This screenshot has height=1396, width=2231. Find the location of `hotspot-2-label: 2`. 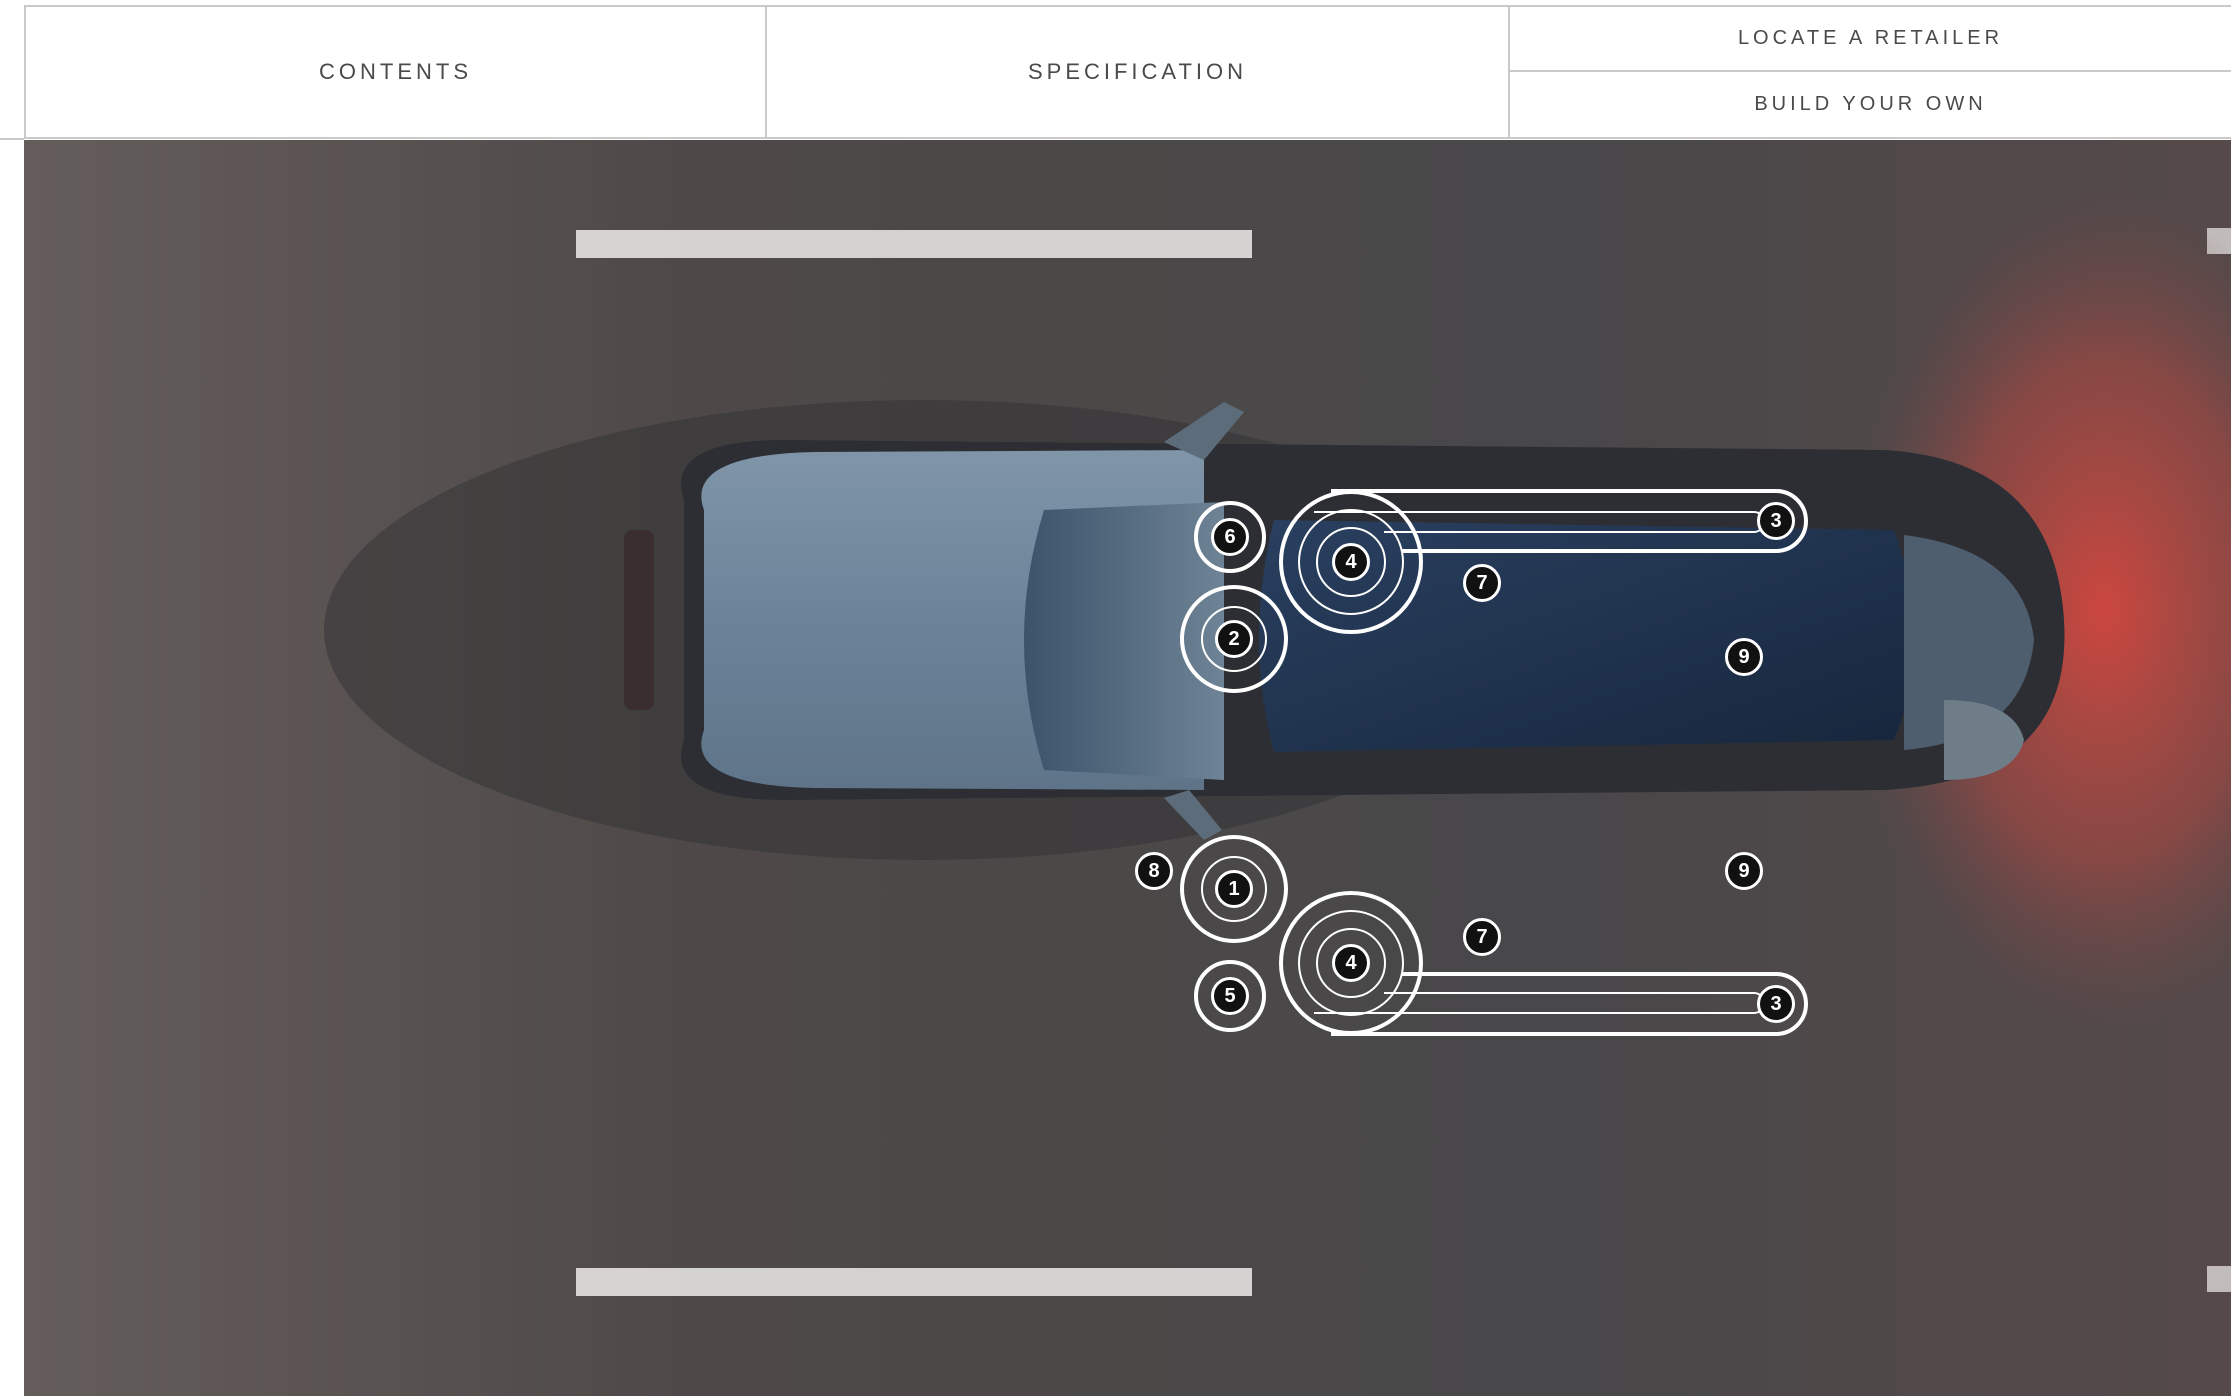

hotspot-2-label: 2 is located at coordinates (1234, 638).